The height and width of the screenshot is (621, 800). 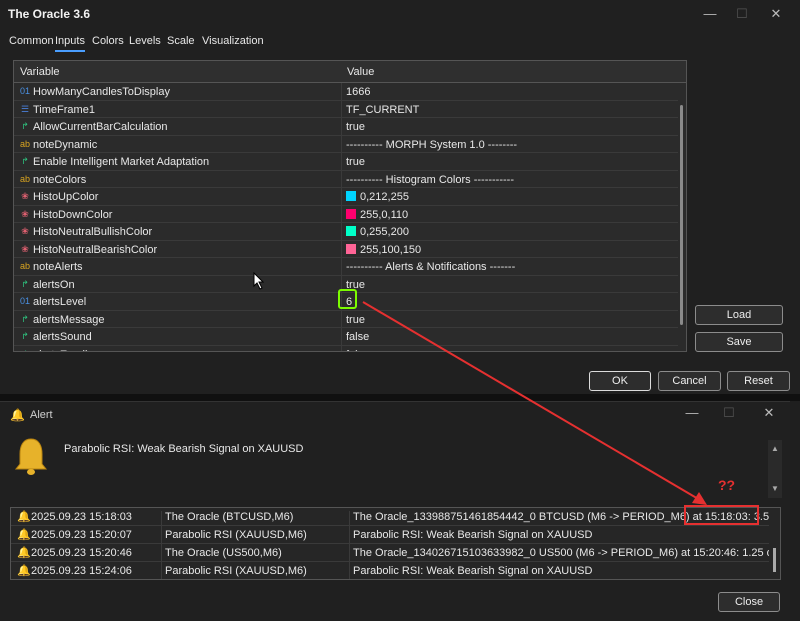 What do you see at coordinates (739, 342) in the screenshot?
I see `save-button: Save` at bounding box center [739, 342].